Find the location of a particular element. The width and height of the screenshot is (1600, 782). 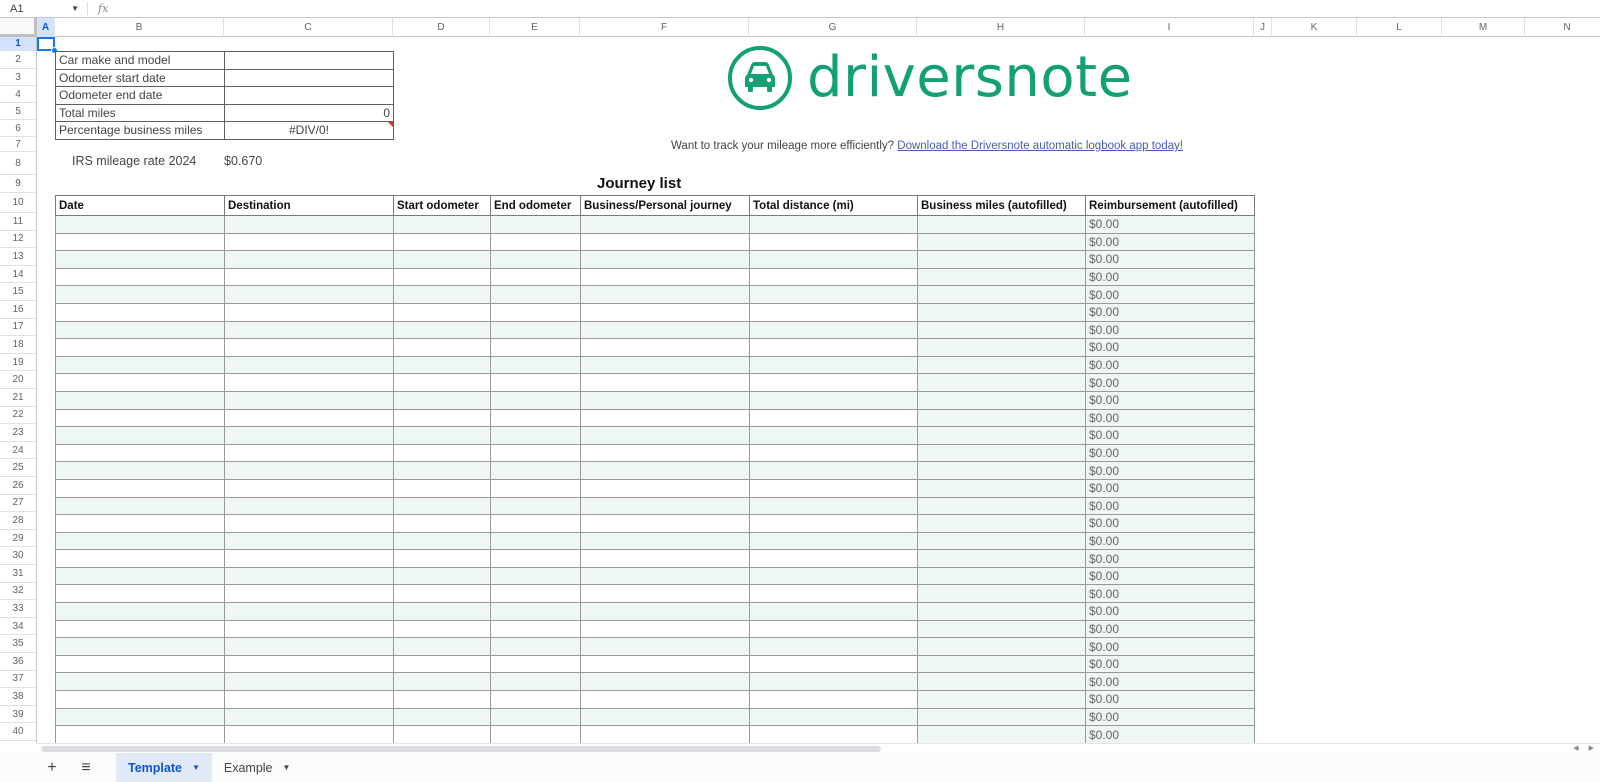

row-header-27: 27 is located at coordinates (18, 504).